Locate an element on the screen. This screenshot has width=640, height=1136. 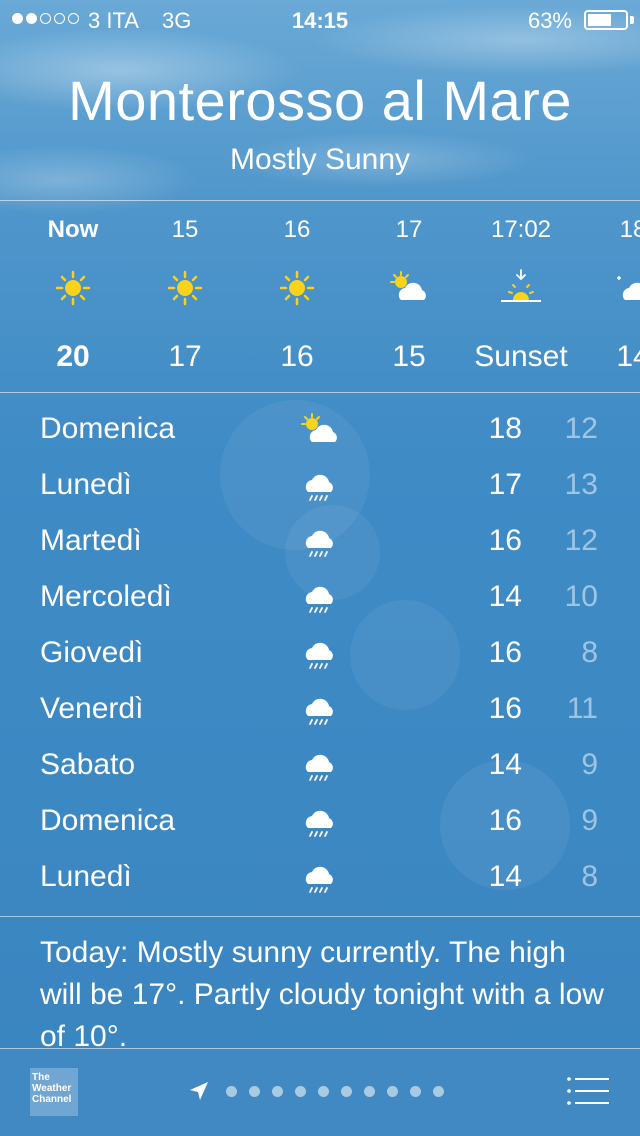
day-name: Venerdì is located at coordinates (92, 708).